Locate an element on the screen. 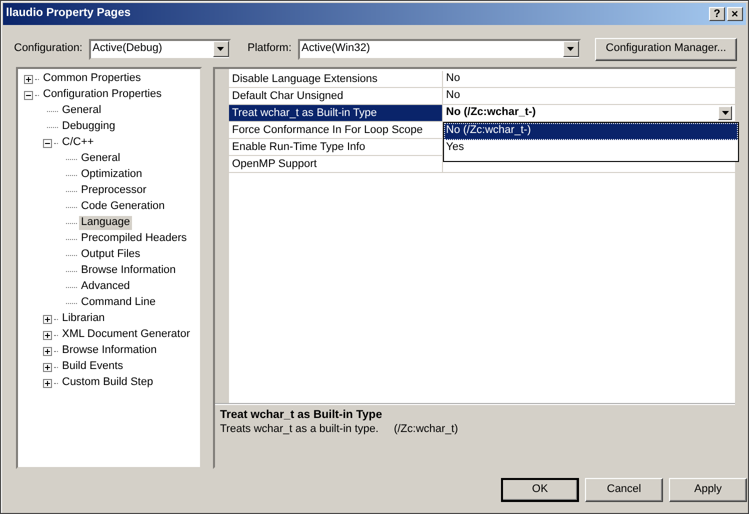  dropdown-option: Yes is located at coordinates (591, 148).